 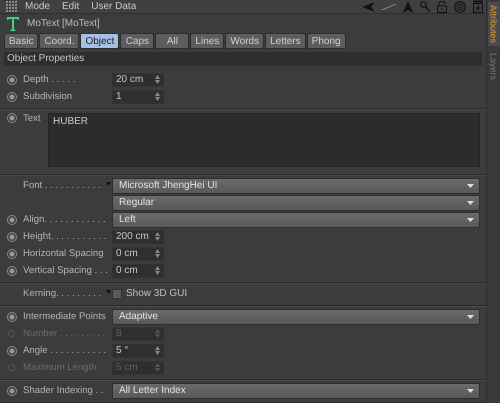 What do you see at coordinates (71, 6) in the screenshot?
I see `menu-item: Edit` at bounding box center [71, 6].